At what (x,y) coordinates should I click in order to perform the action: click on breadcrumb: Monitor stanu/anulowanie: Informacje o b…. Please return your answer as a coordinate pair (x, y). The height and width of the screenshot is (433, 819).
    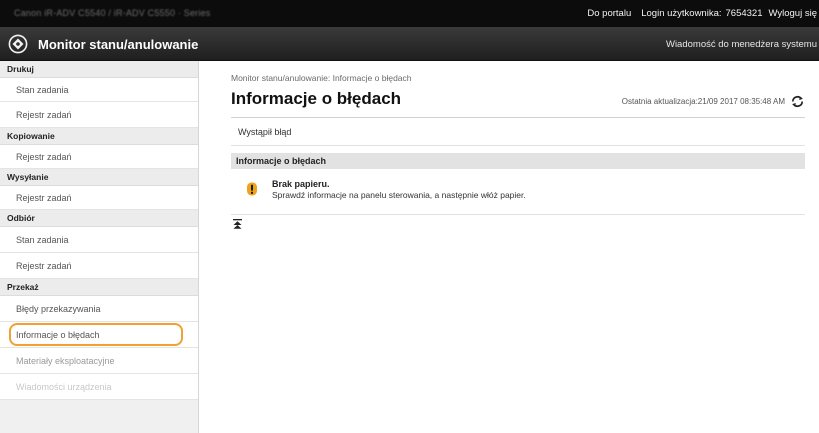
    Looking at the image, I should click on (321, 78).